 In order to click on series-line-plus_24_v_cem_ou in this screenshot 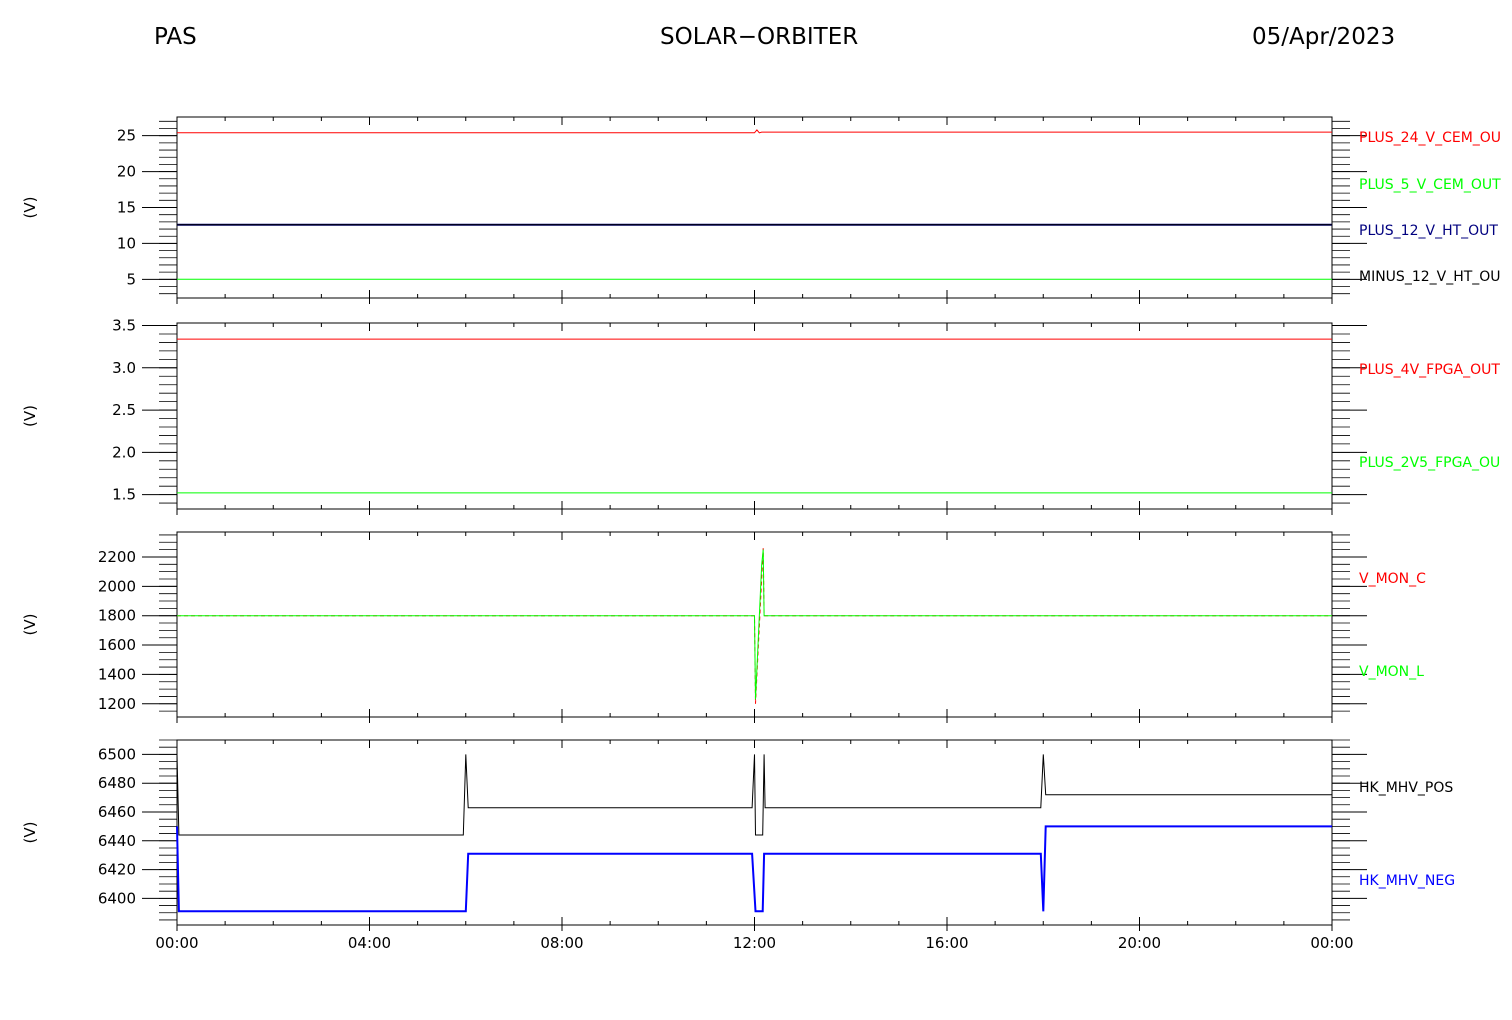, I will do `click(754, 131)`.